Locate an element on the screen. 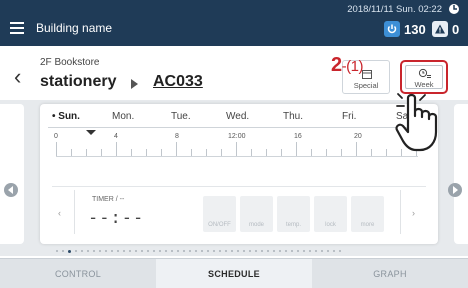  timer-prev-arrow: ‹ is located at coordinates (59, 213).